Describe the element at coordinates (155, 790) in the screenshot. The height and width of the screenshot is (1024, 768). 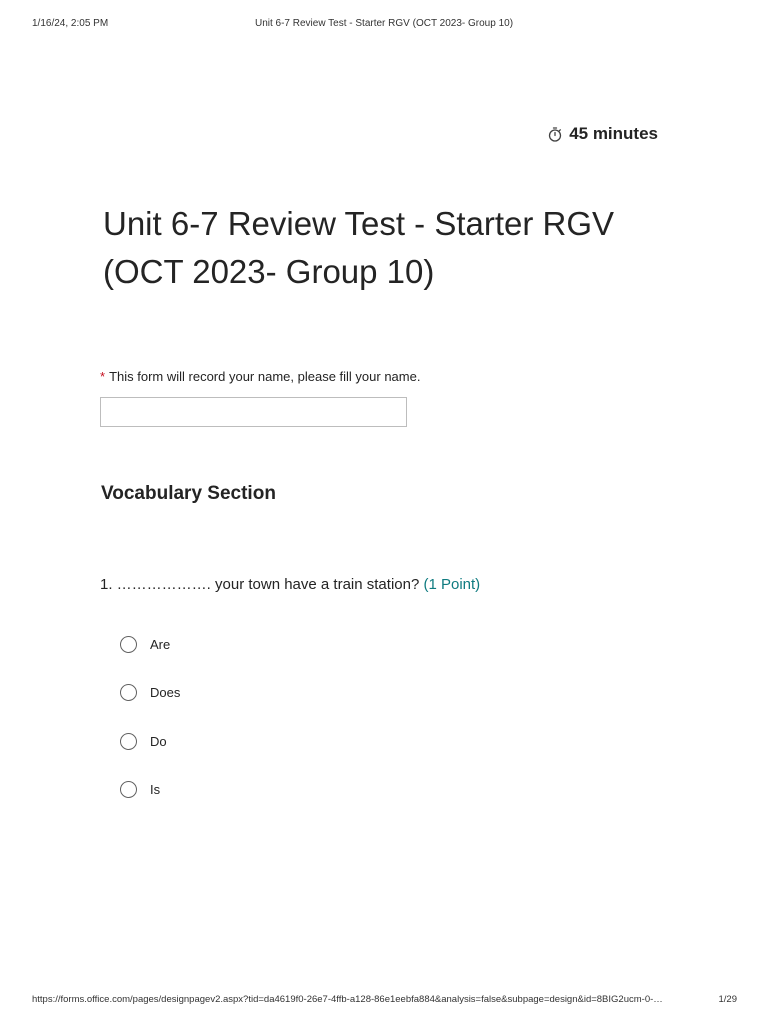
I see `option-label: Is` at that location.